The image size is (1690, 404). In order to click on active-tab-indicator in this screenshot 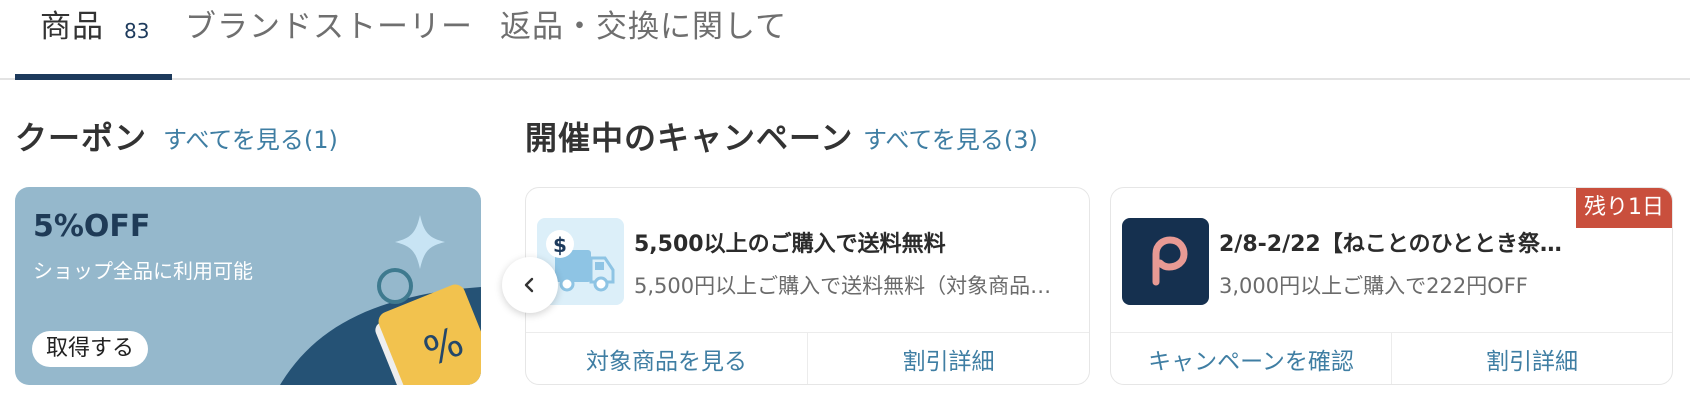, I will do `click(93, 77)`.